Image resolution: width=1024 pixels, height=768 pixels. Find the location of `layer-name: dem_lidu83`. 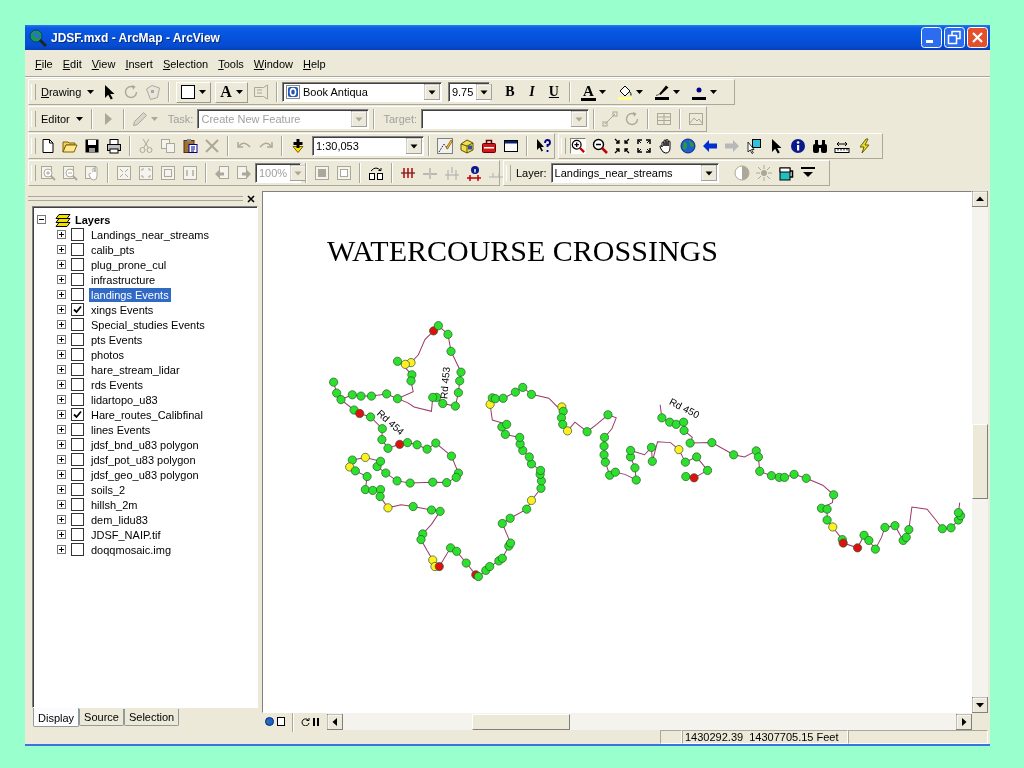

layer-name: dem_lidu83 is located at coordinates (119, 519).